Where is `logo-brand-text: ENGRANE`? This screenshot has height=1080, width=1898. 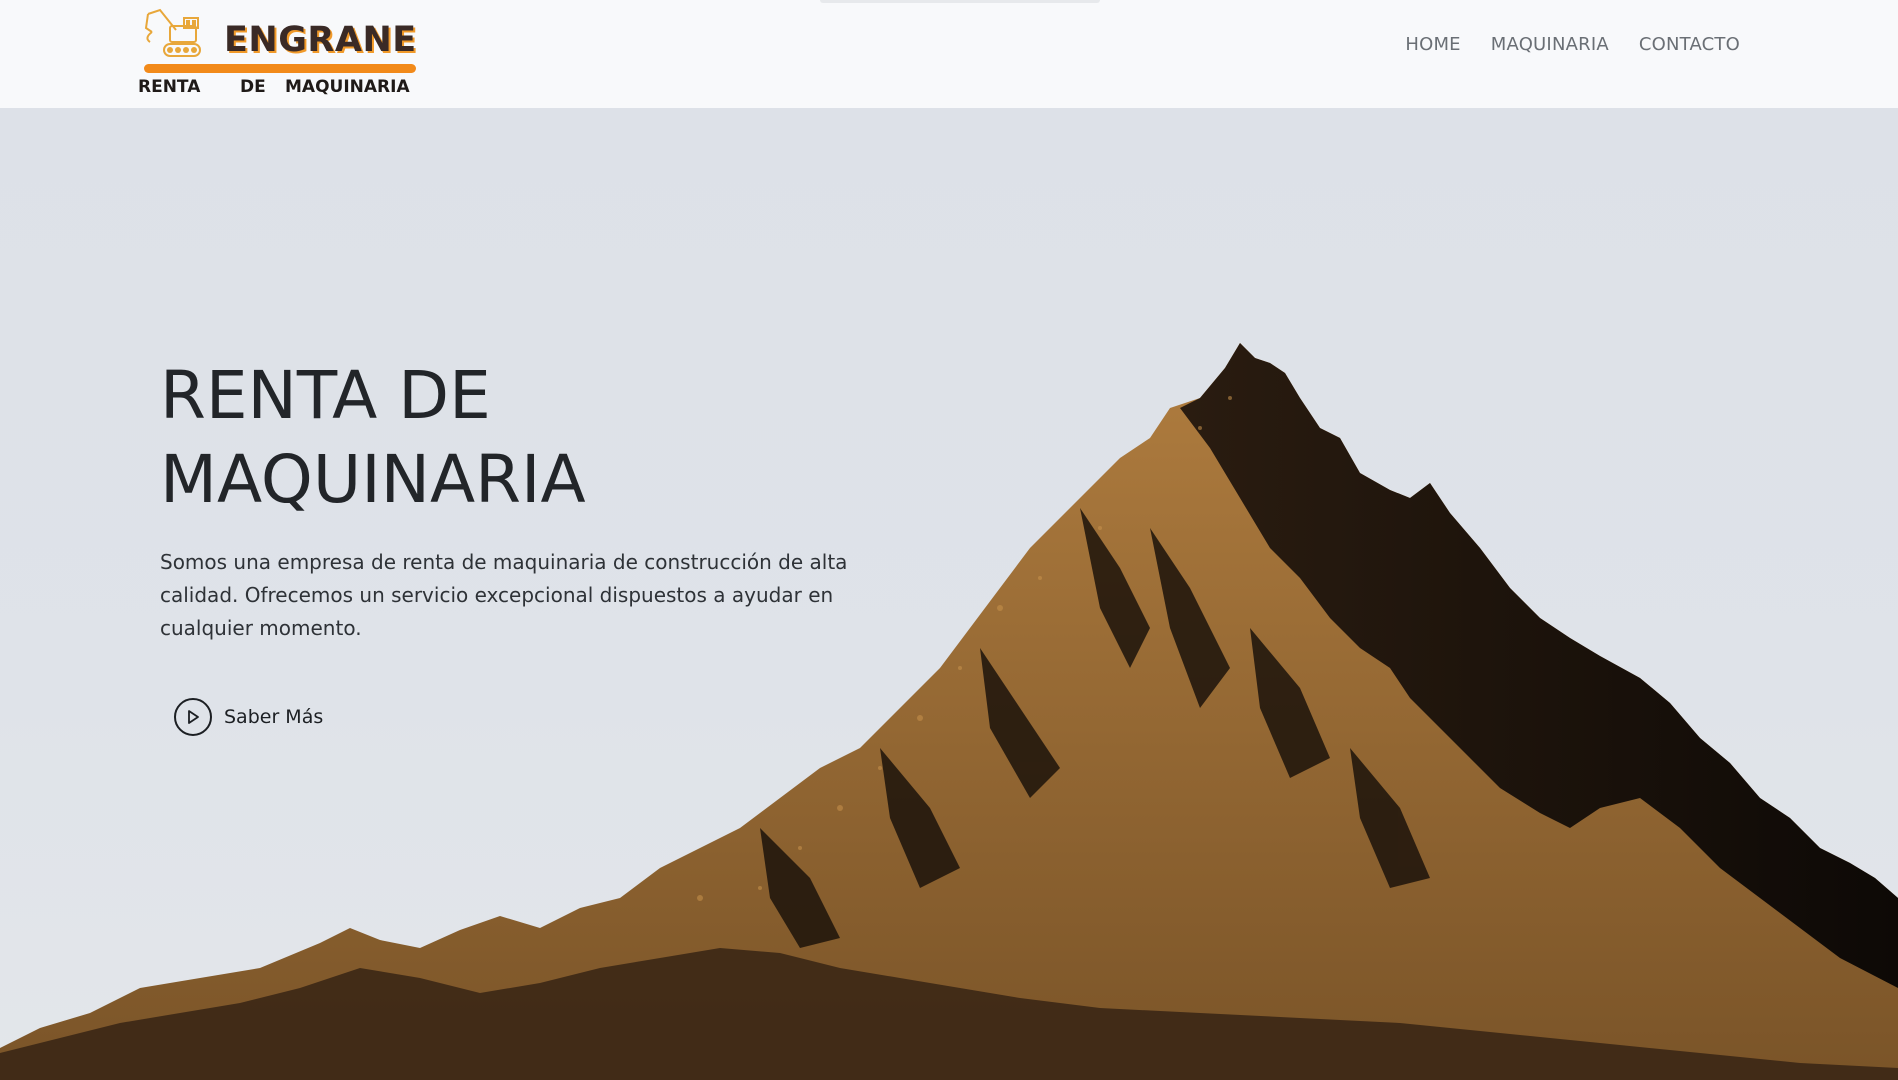
logo-brand-text: ENGRANE is located at coordinates (320, 40).